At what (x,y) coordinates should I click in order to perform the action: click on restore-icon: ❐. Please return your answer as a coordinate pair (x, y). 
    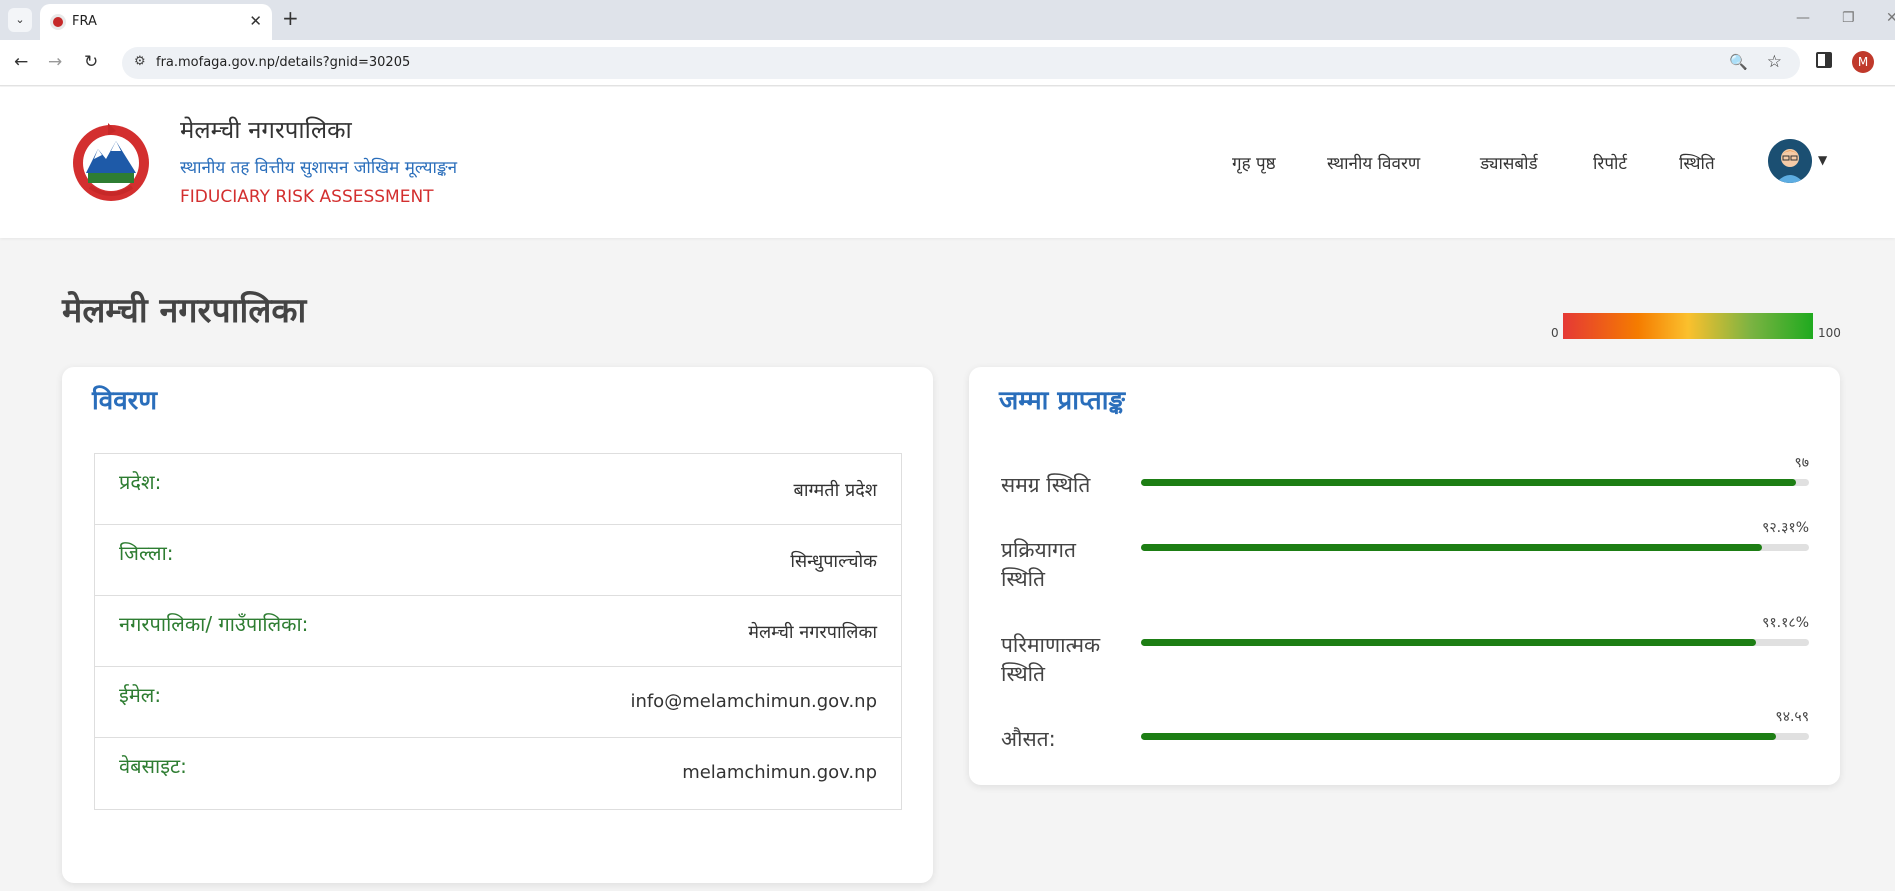
    Looking at the image, I should click on (1848, 18).